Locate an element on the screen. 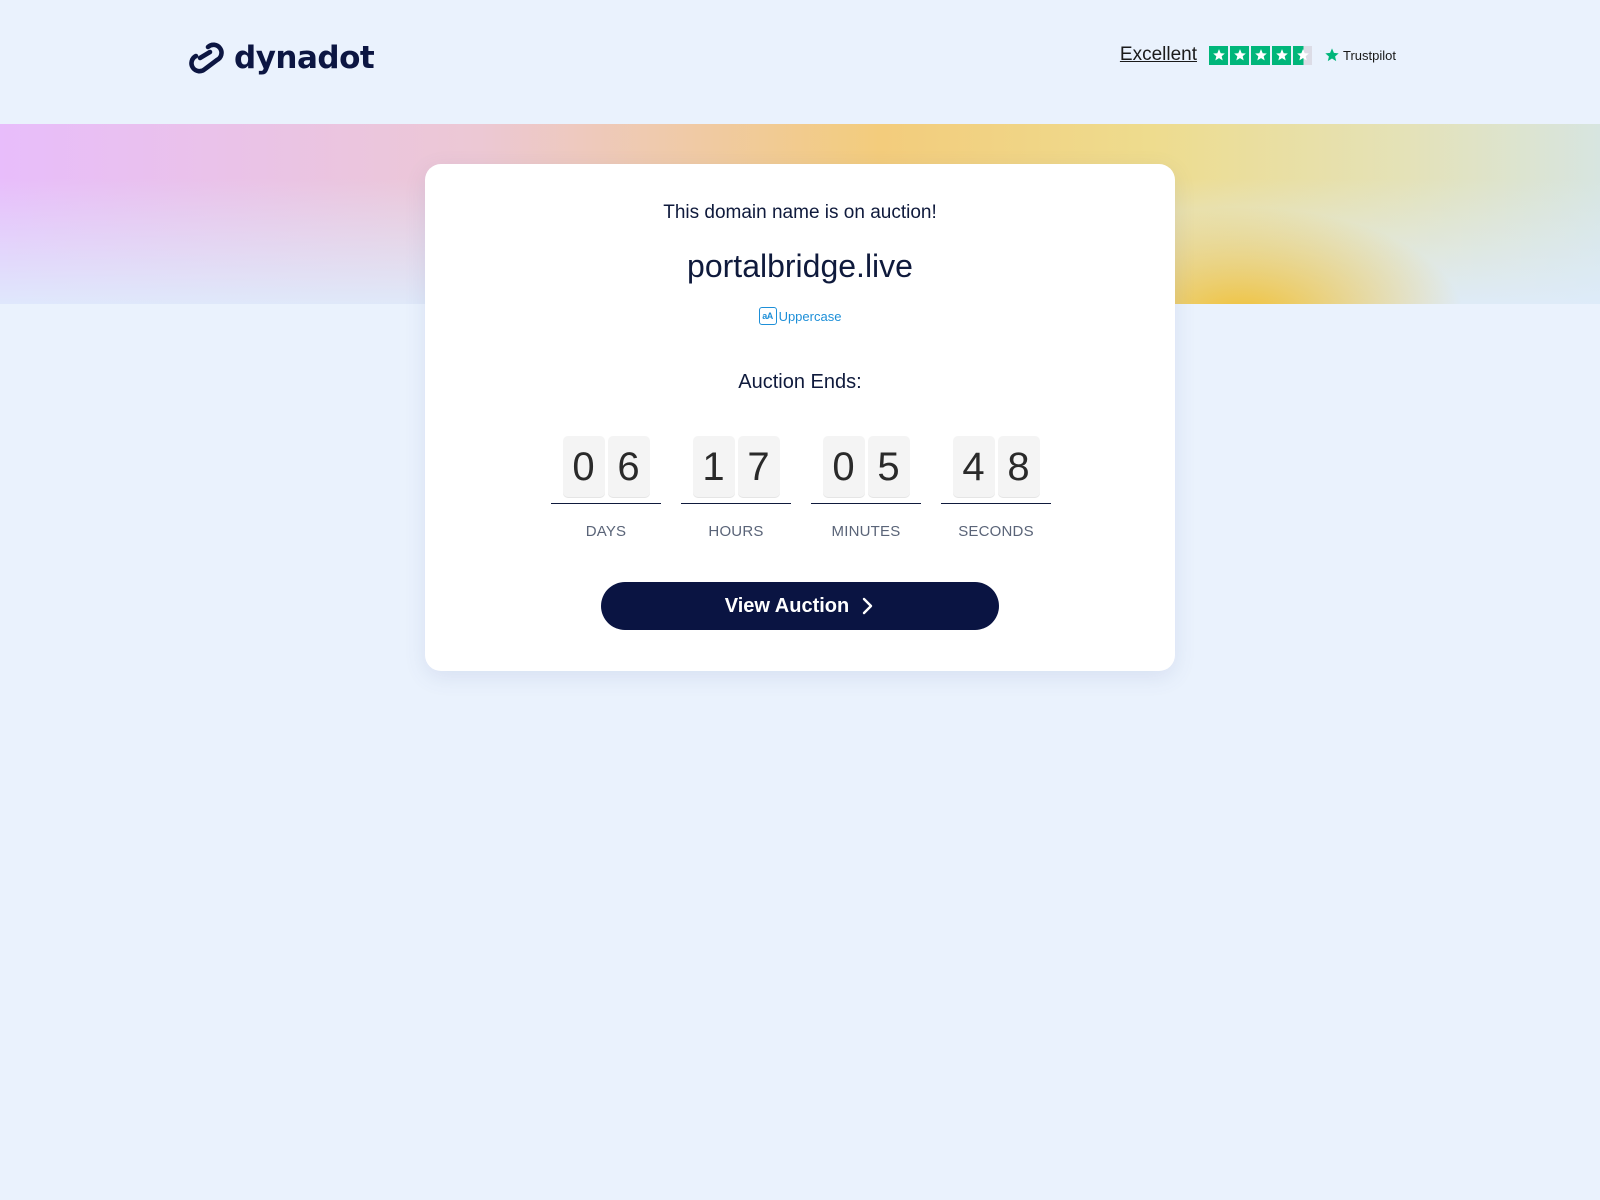 The width and height of the screenshot is (1600, 1200). countdown-digit: 8 is located at coordinates (1018, 467).